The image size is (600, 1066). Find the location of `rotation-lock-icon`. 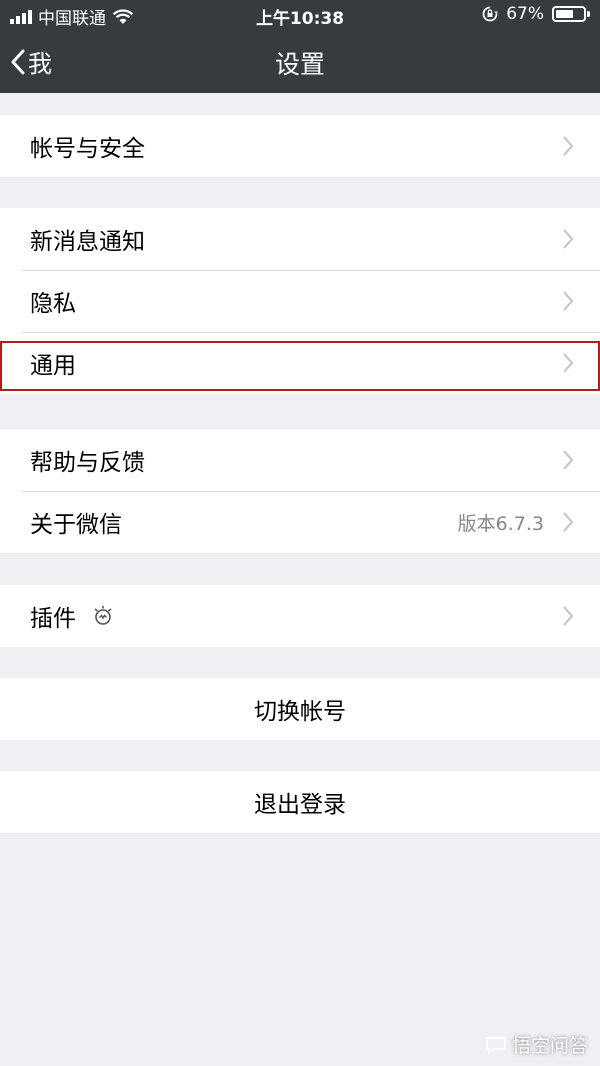

rotation-lock-icon is located at coordinates (490, 14).